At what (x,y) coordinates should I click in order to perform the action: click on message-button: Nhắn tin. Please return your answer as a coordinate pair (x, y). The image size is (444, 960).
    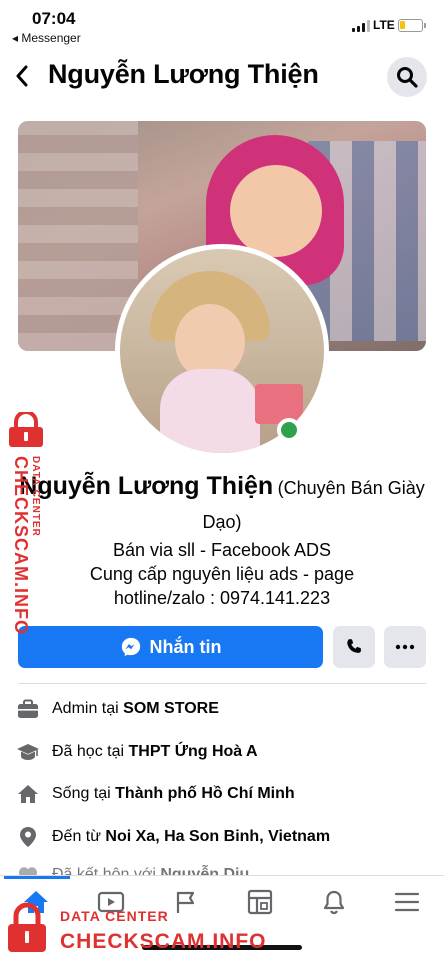
    Looking at the image, I should click on (170, 647).